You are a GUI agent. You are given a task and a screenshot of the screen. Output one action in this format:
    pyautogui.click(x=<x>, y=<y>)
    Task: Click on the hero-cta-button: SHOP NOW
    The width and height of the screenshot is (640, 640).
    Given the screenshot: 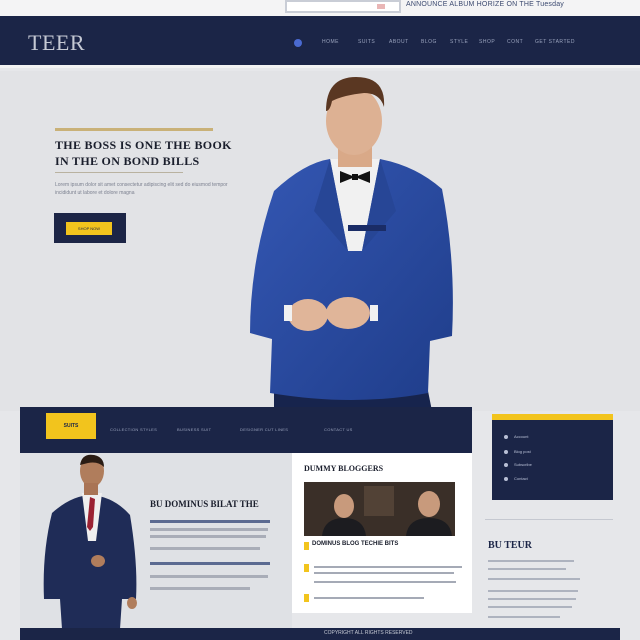 What is the action you would take?
    pyautogui.click(x=90, y=228)
    